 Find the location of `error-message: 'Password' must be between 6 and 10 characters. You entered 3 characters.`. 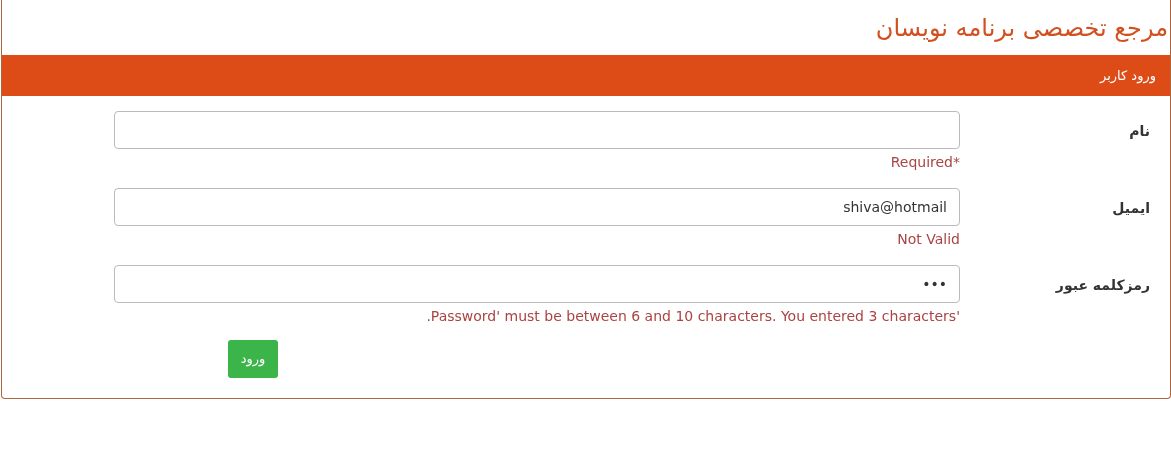

error-message: 'Password' must be between 6 and 10 characters. You entered 3 characters. is located at coordinates (693, 316).